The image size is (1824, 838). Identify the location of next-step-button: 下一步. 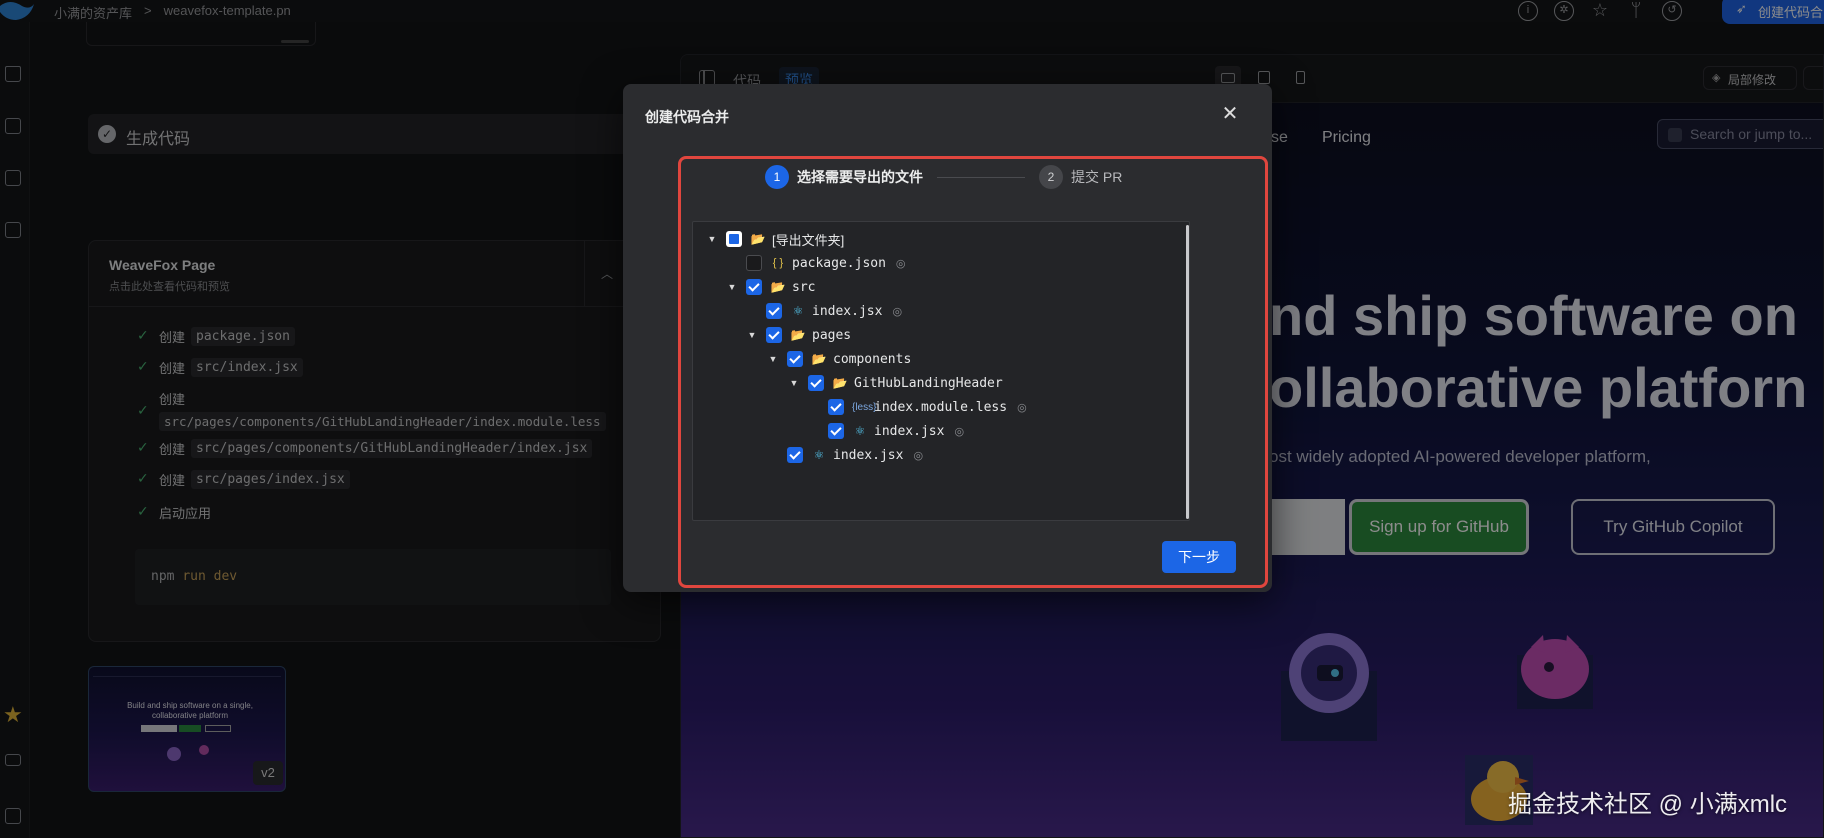
(1199, 557).